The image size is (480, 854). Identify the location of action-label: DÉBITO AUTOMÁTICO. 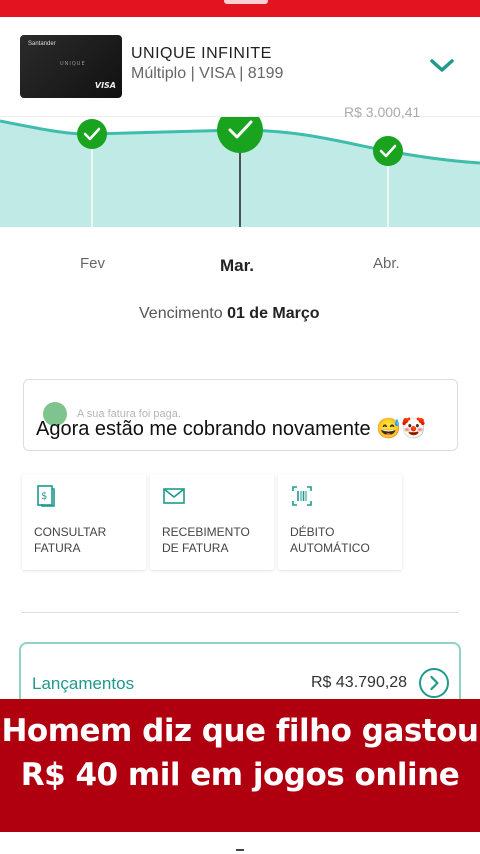
(330, 540).